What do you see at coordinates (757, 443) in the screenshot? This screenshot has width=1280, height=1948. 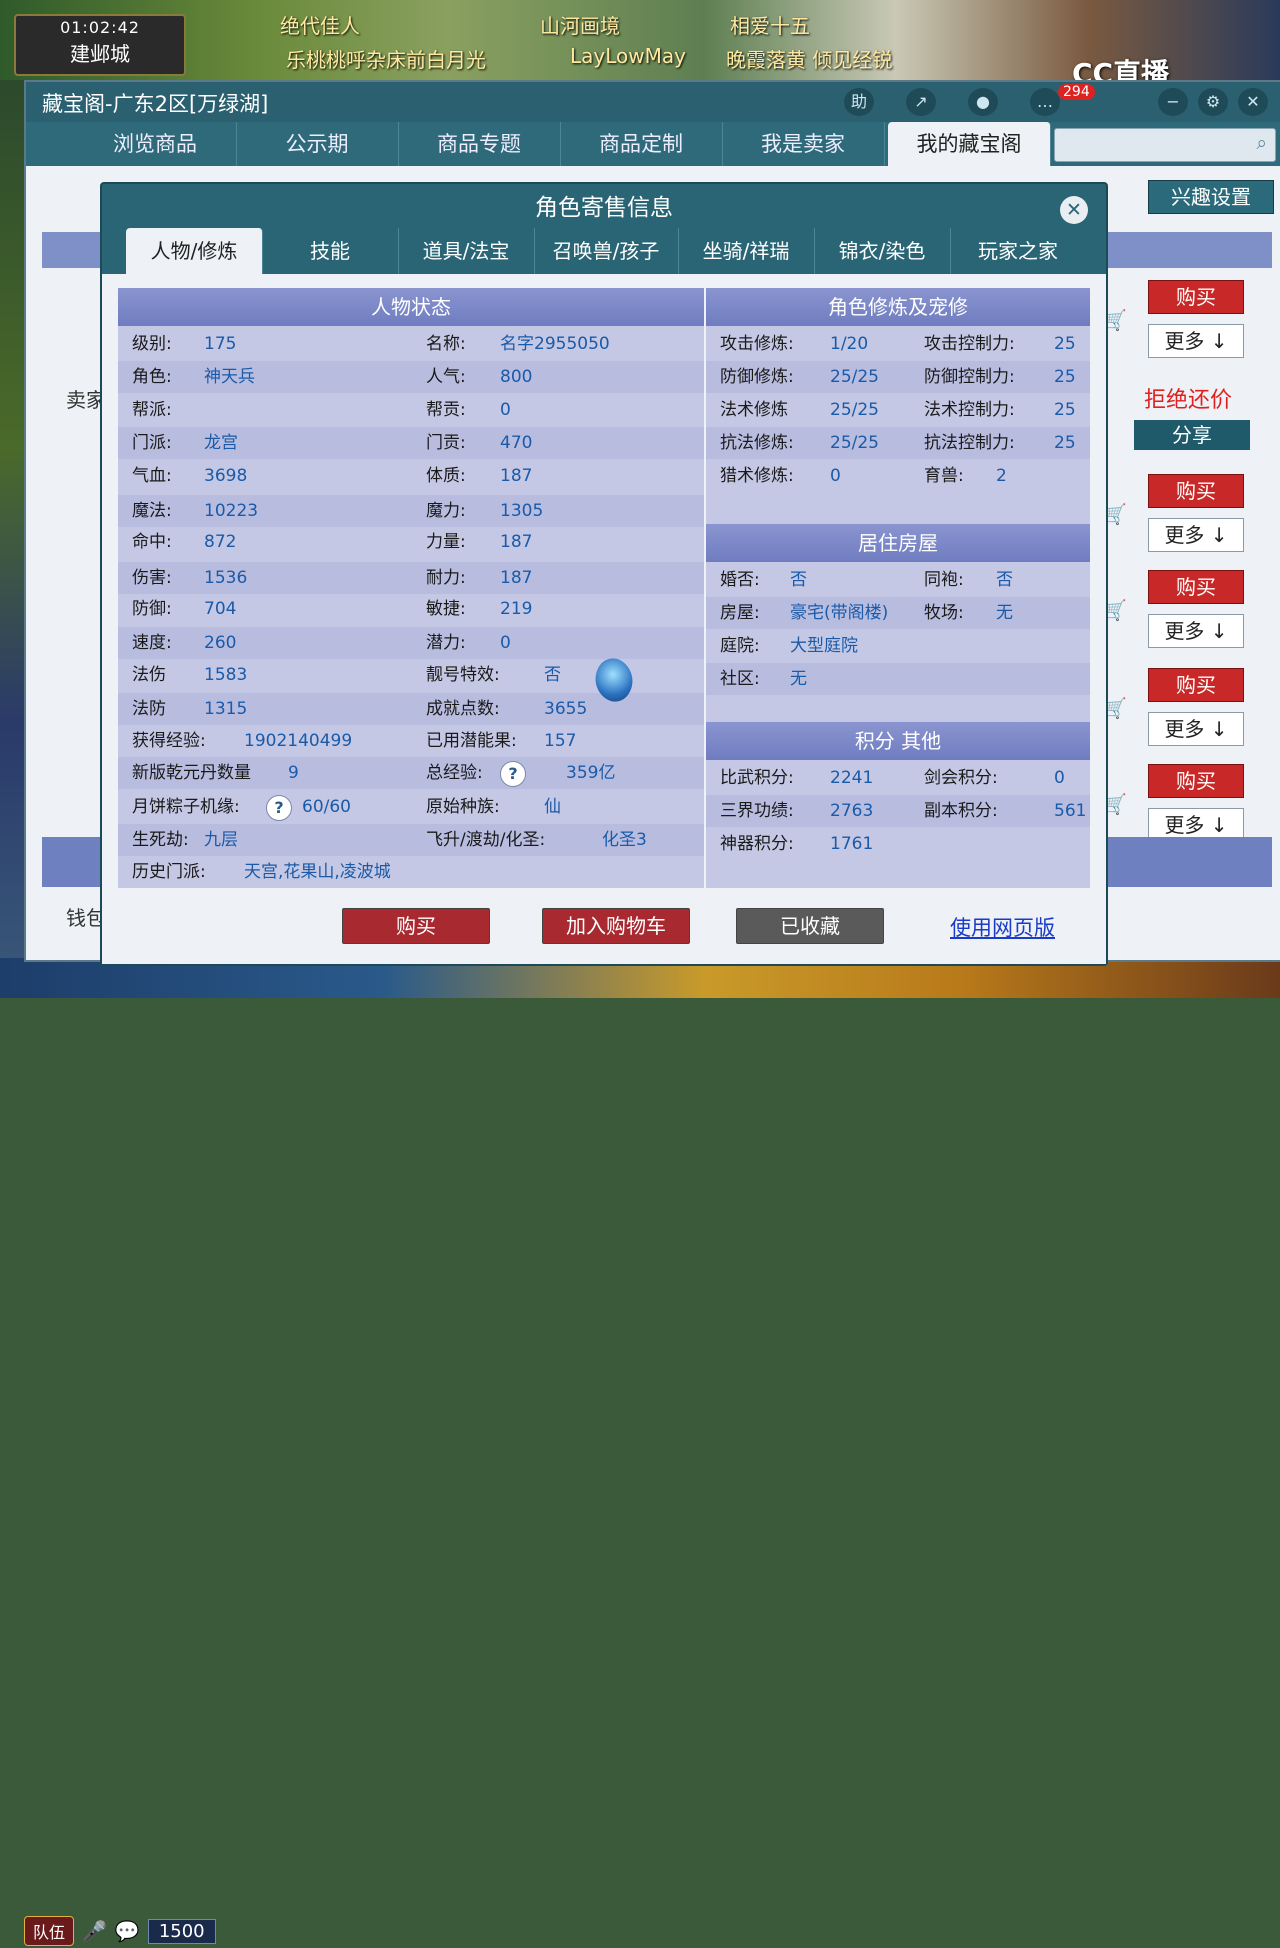 I see `info-label: 抗法修炼:` at bounding box center [757, 443].